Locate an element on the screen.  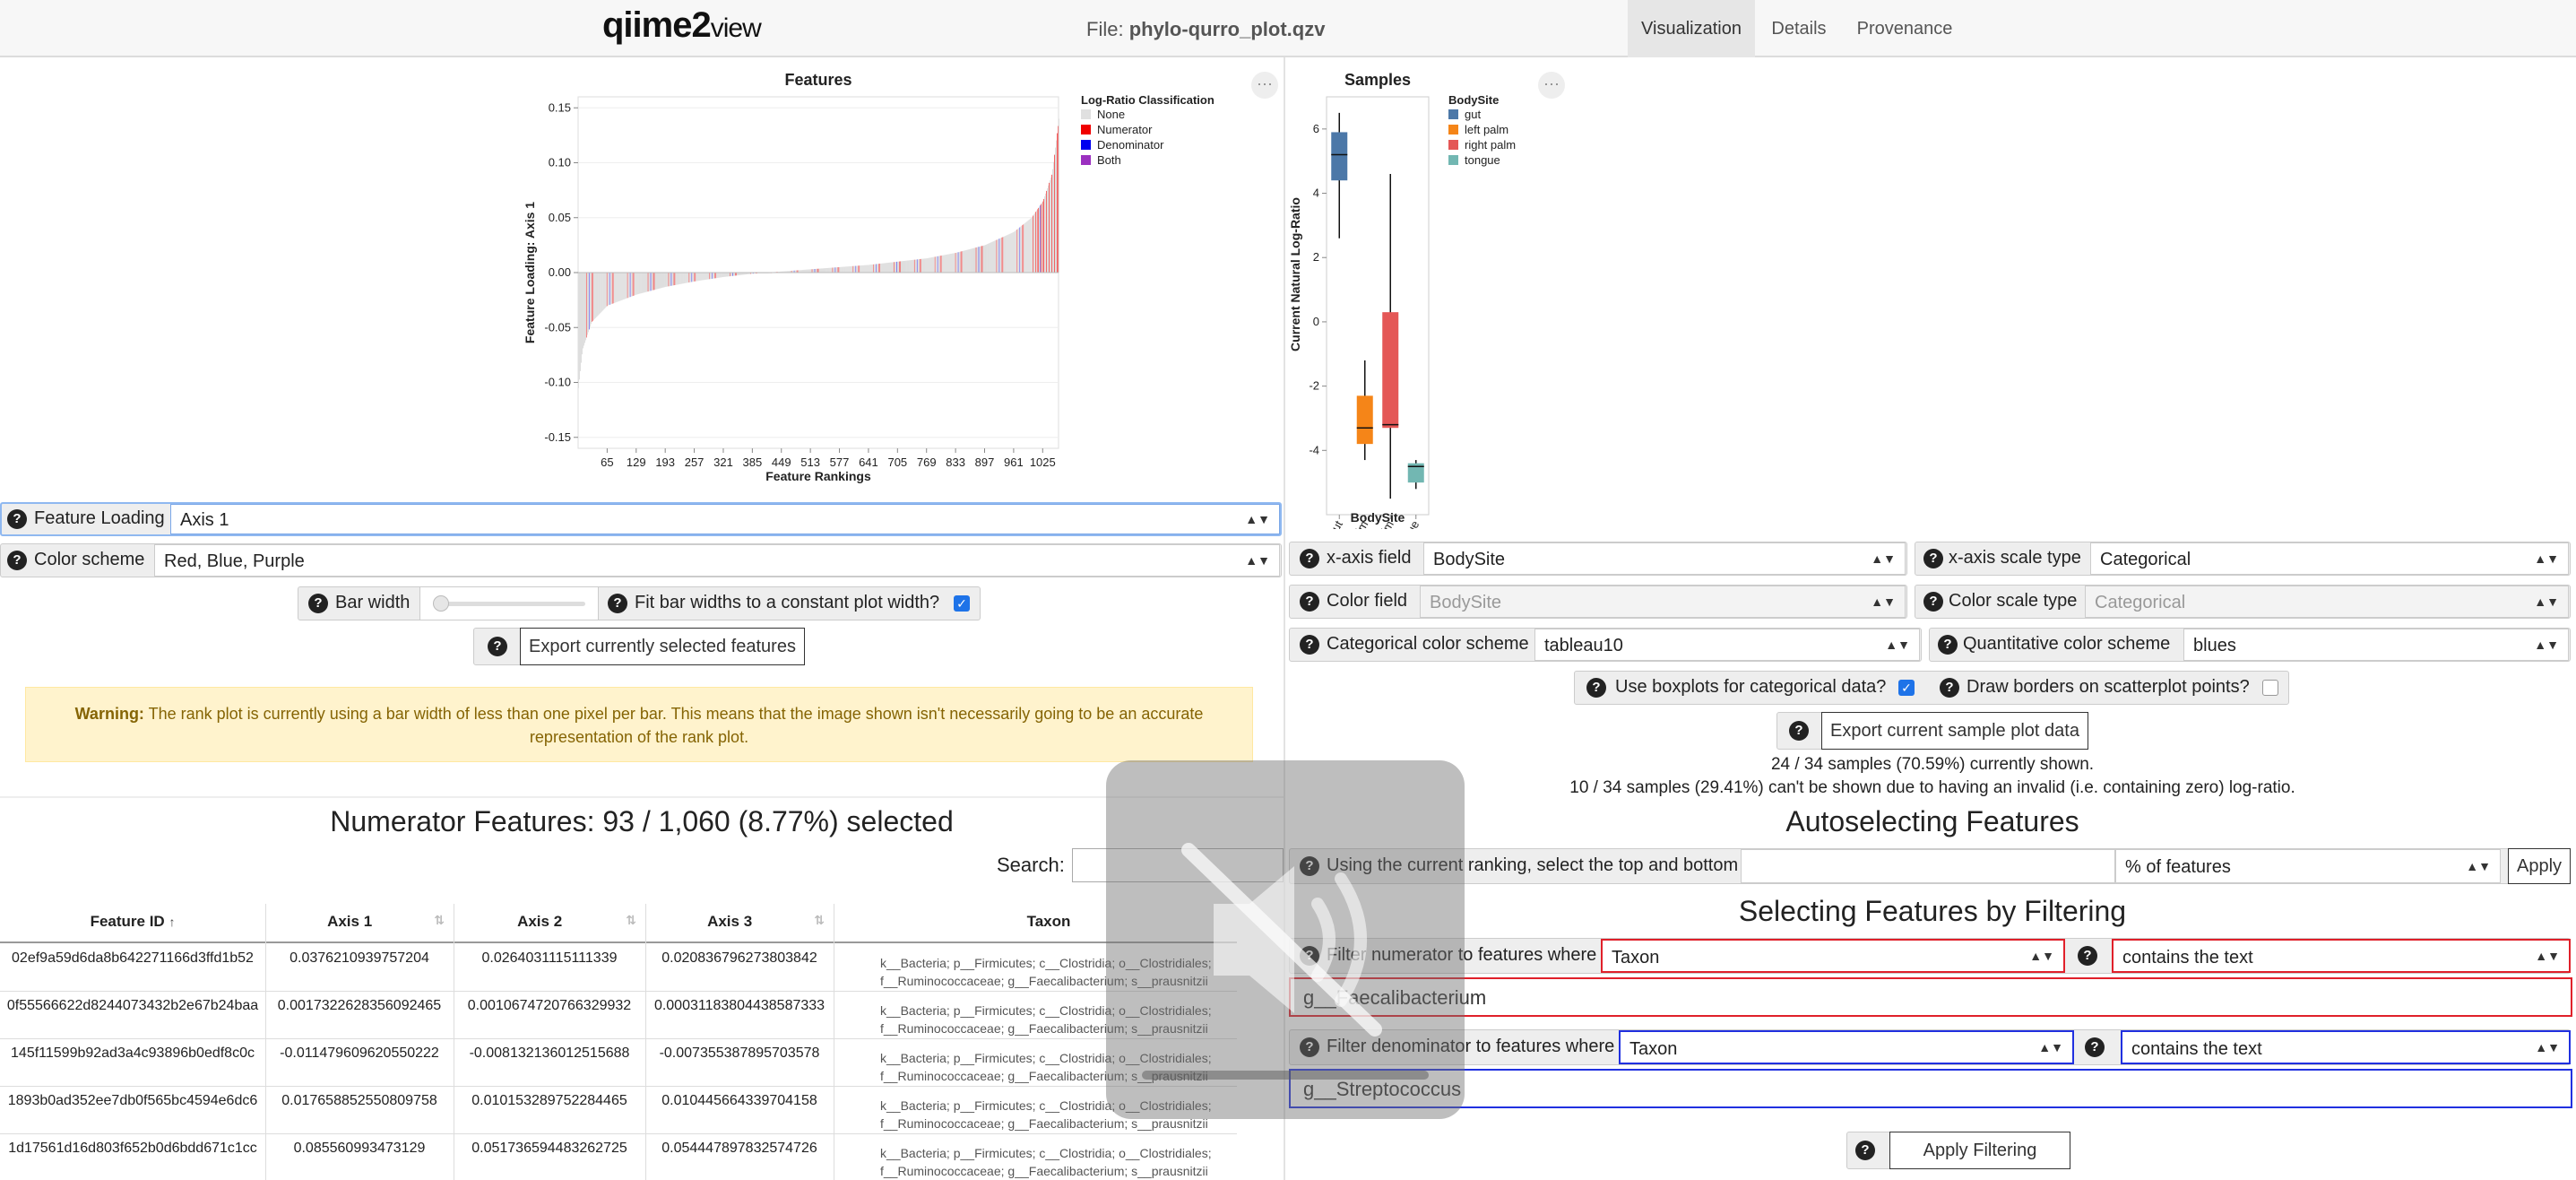
col-header-axis3: Axis 3 ⇅ is located at coordinates (739, 922).